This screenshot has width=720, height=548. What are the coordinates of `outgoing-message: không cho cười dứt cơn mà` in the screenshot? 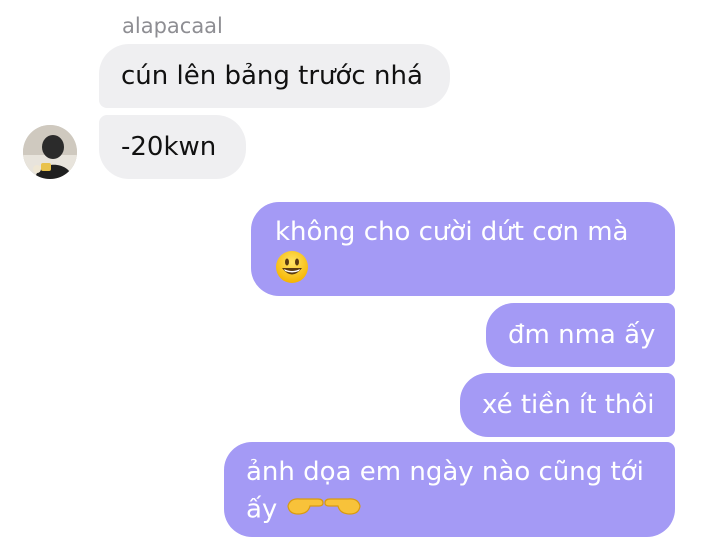 It's located at (463, 249).